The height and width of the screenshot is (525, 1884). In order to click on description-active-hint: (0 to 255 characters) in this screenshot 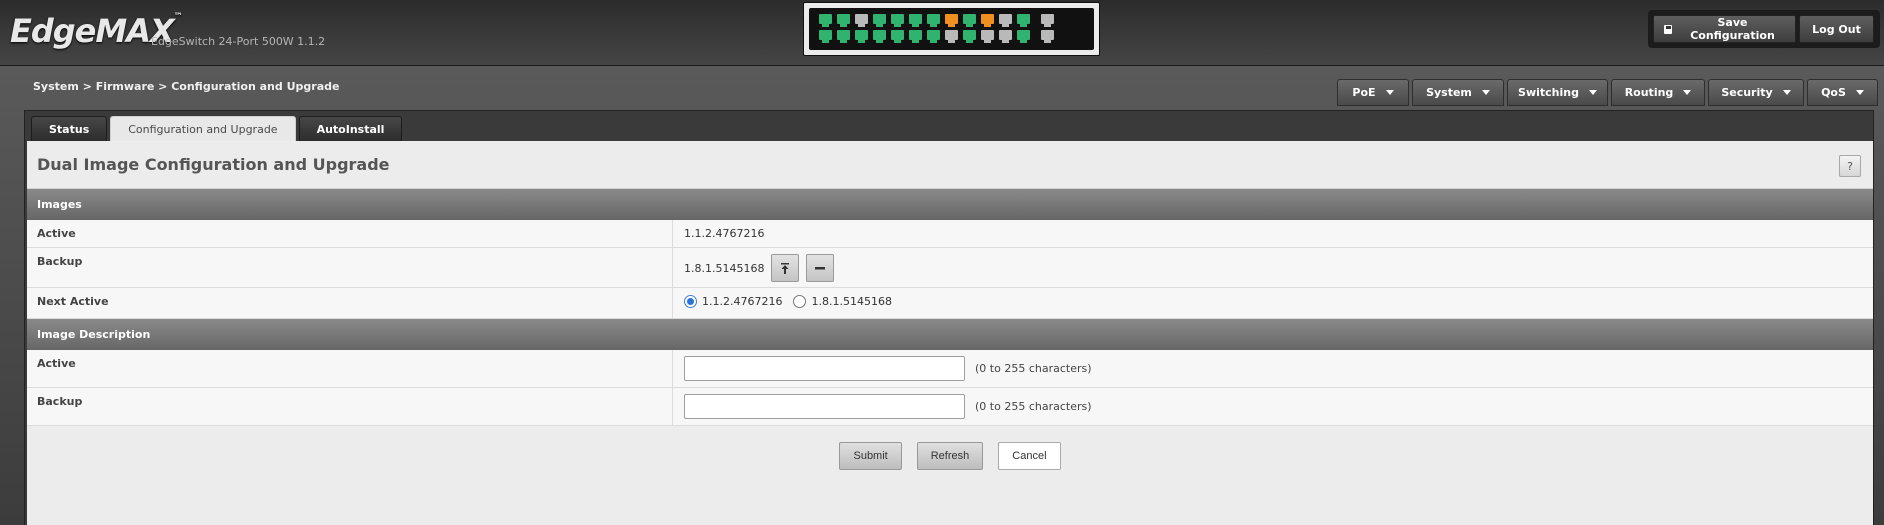, I will do `click(1033, 368)`.